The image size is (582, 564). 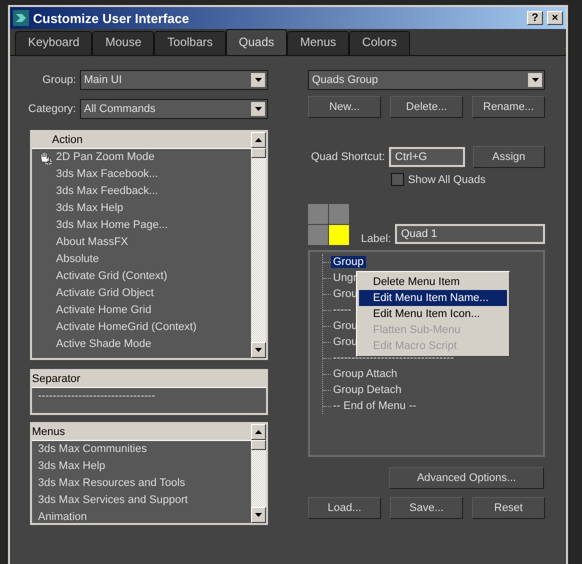 What do you see at coordinates (149, 396) in the screenshot?
I see `list-item: --------------------------------` at bounding box center [149, 396].